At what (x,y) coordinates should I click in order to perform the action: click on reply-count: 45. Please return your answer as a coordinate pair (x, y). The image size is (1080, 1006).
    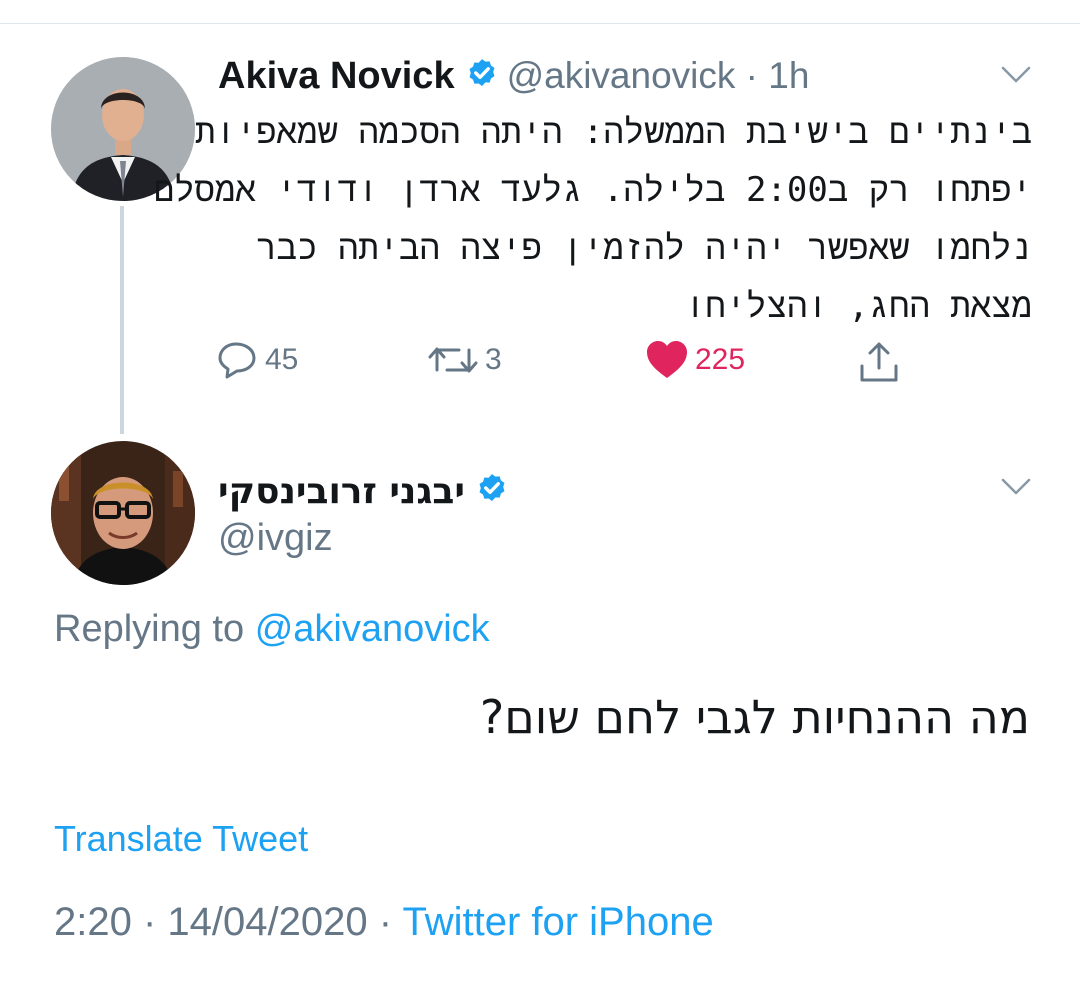
    Looking at the image, I should click on (282, 359).